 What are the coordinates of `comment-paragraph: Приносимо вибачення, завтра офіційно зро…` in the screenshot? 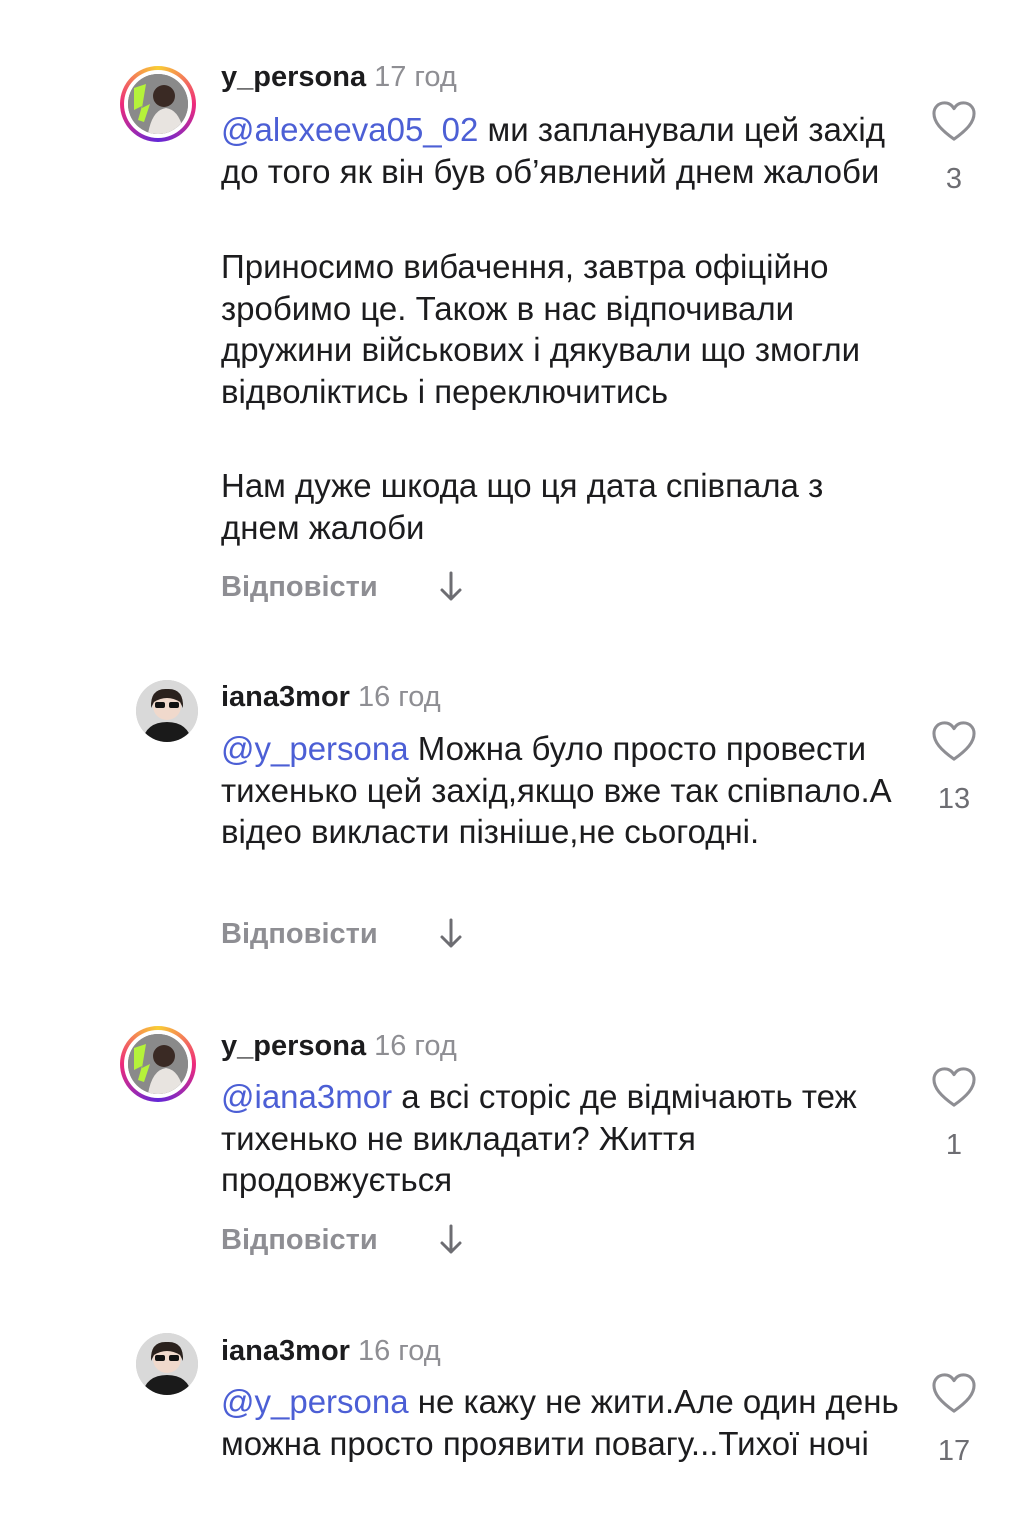 It's located at (541, 329).